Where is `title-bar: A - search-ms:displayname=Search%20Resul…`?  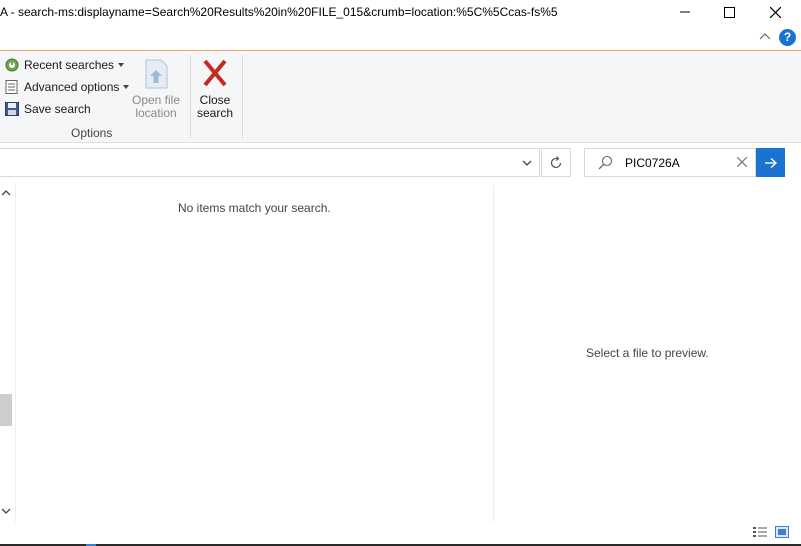 title-bar: A - search-ms:displayname=Search%20Resul… is located at coordinates (400, 12).